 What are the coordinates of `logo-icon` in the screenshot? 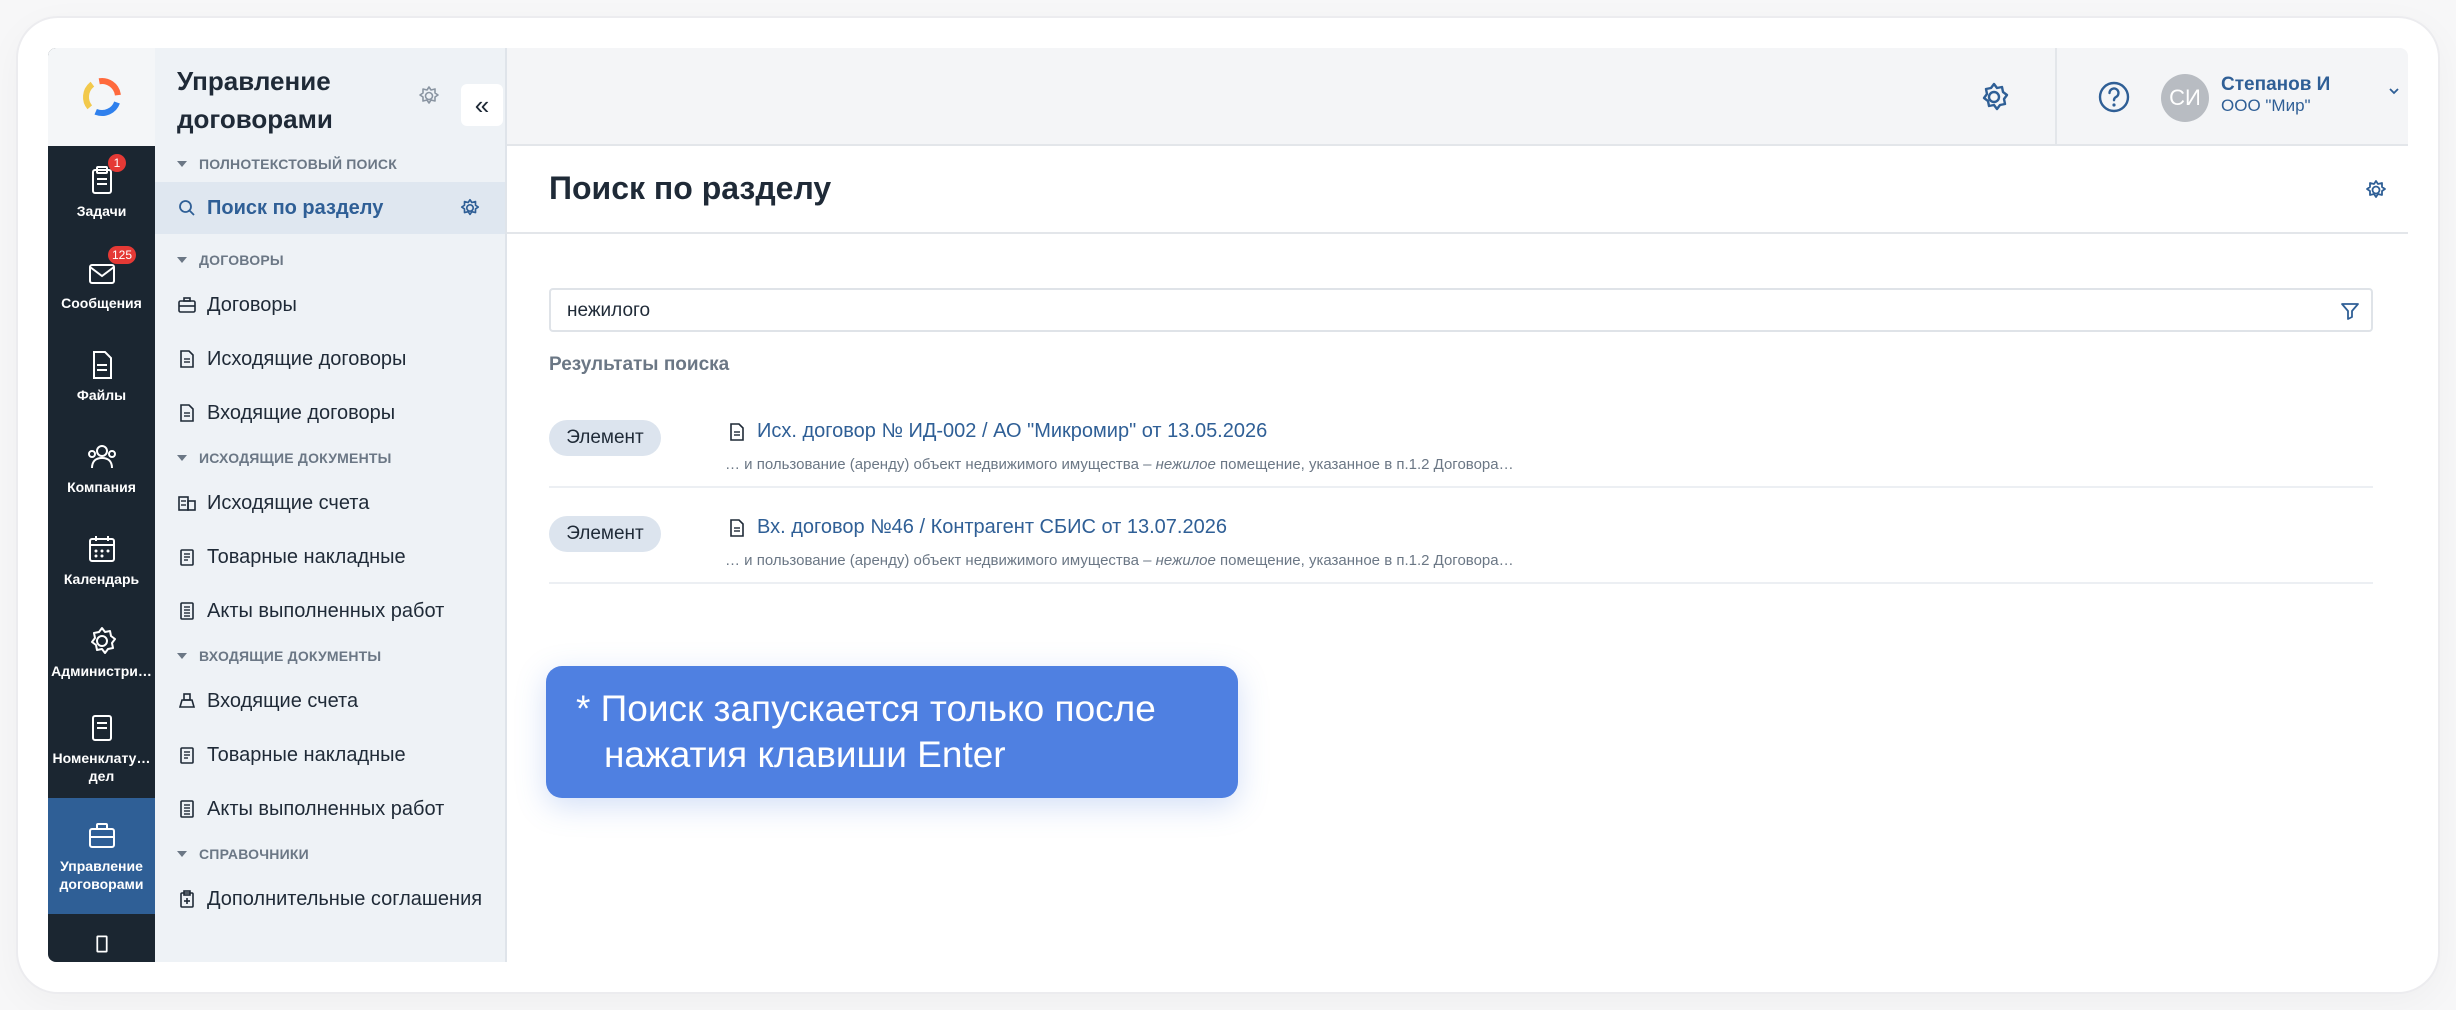 It's located at (101, 97).